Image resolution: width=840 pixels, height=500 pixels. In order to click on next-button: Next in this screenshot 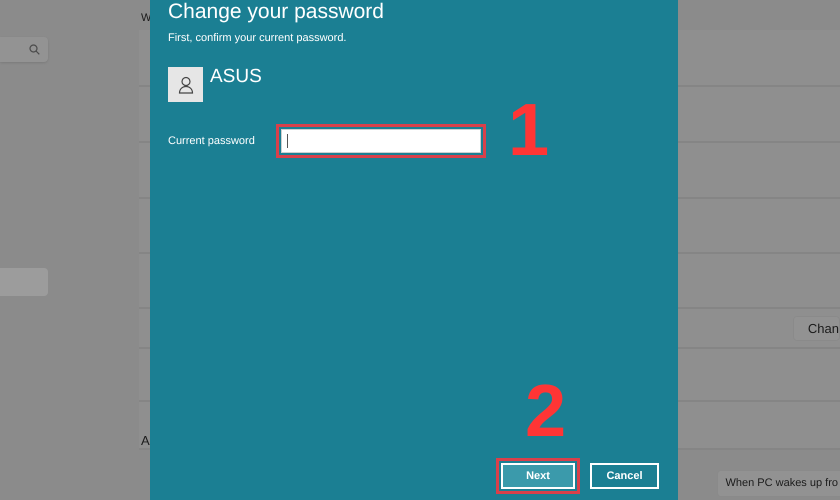, I will do `click(538, 476)`.